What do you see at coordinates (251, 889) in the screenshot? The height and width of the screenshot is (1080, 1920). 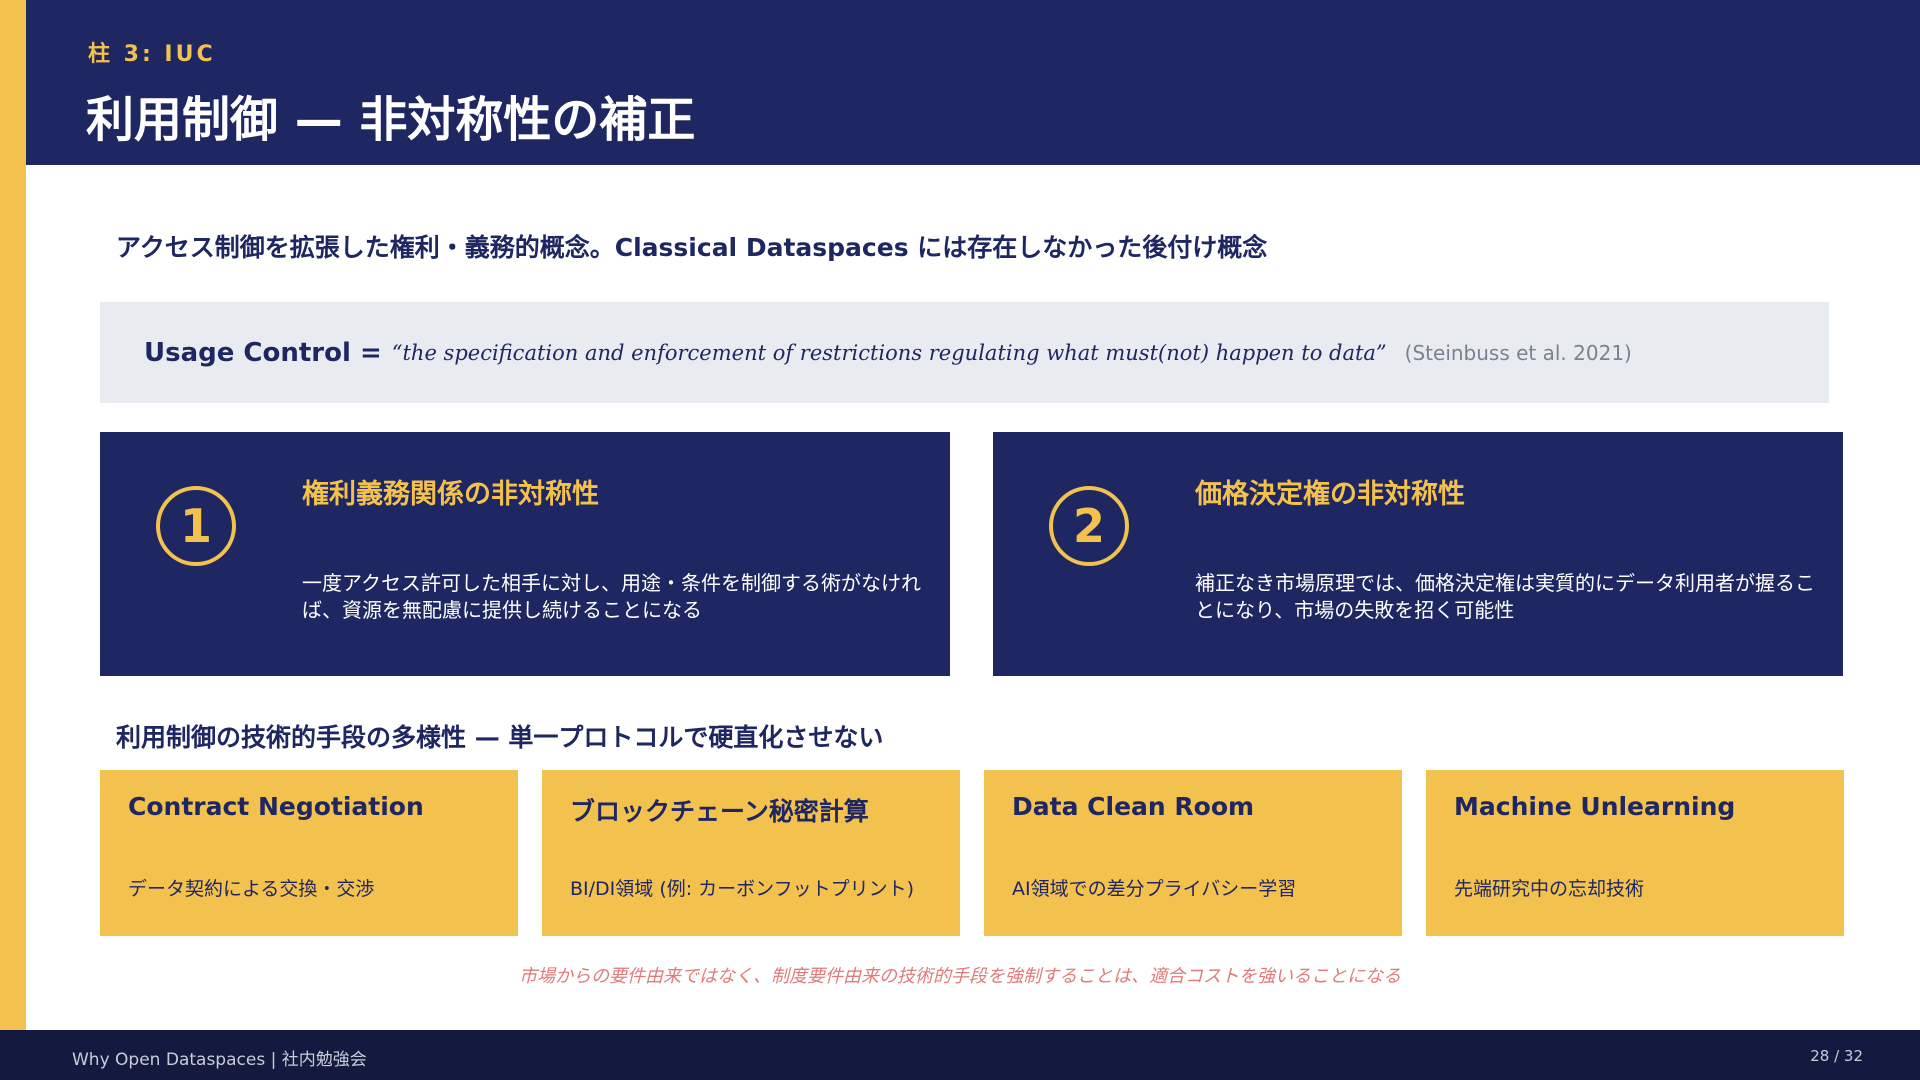 I see `technique-desc: データ契約による交換・交渉` at bounding box center [251, 889].